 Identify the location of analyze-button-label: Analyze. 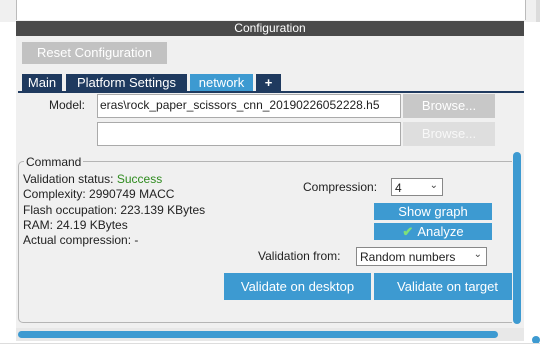
(440, 231).